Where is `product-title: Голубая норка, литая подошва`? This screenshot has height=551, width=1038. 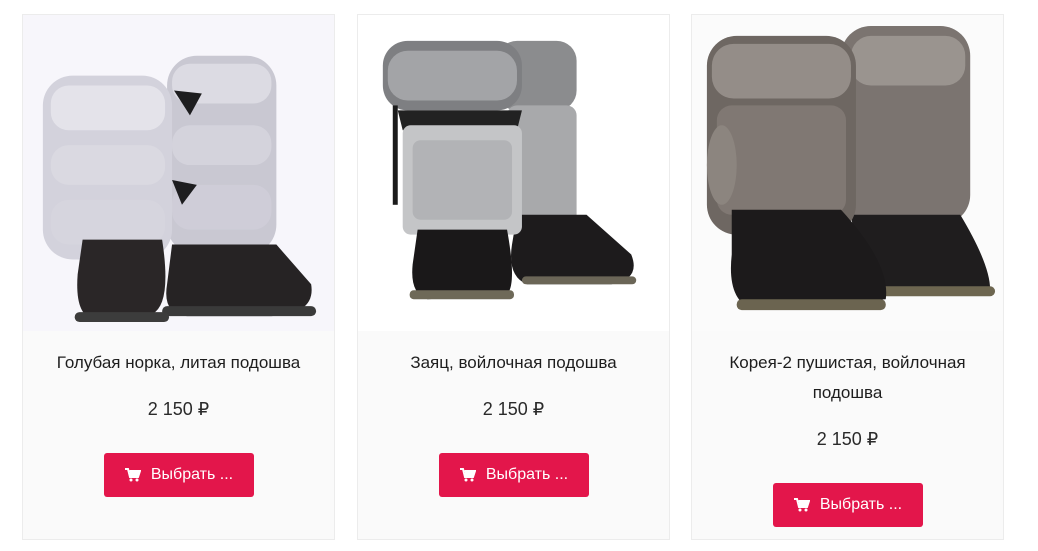
product-title: Голубая норка, литая подошва is located at coordinates (178, 363).